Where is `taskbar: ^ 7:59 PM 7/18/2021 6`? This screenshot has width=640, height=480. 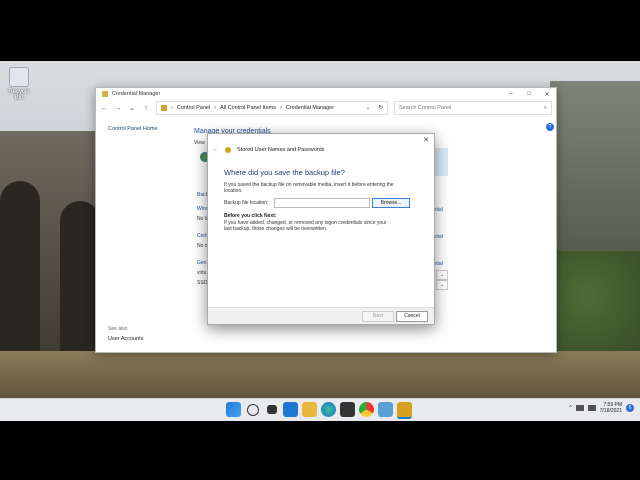
taskbar: ^ 7:59 PM 7/18/2021 6 is located at coordinates (320, 409).